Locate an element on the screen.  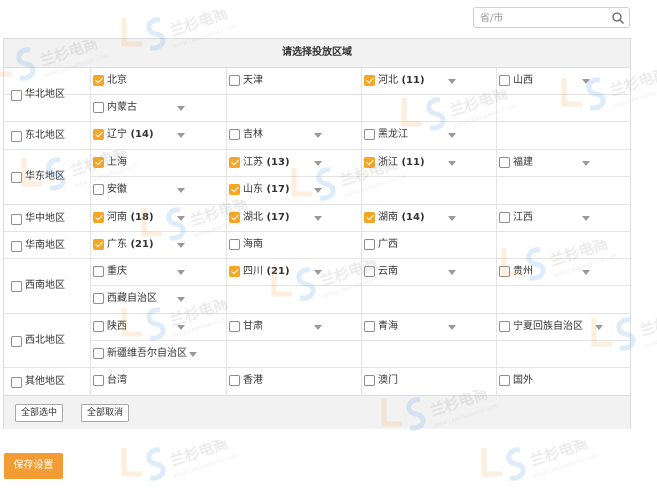
province-cell: 甘肃 is located at coordinates (293, 327).